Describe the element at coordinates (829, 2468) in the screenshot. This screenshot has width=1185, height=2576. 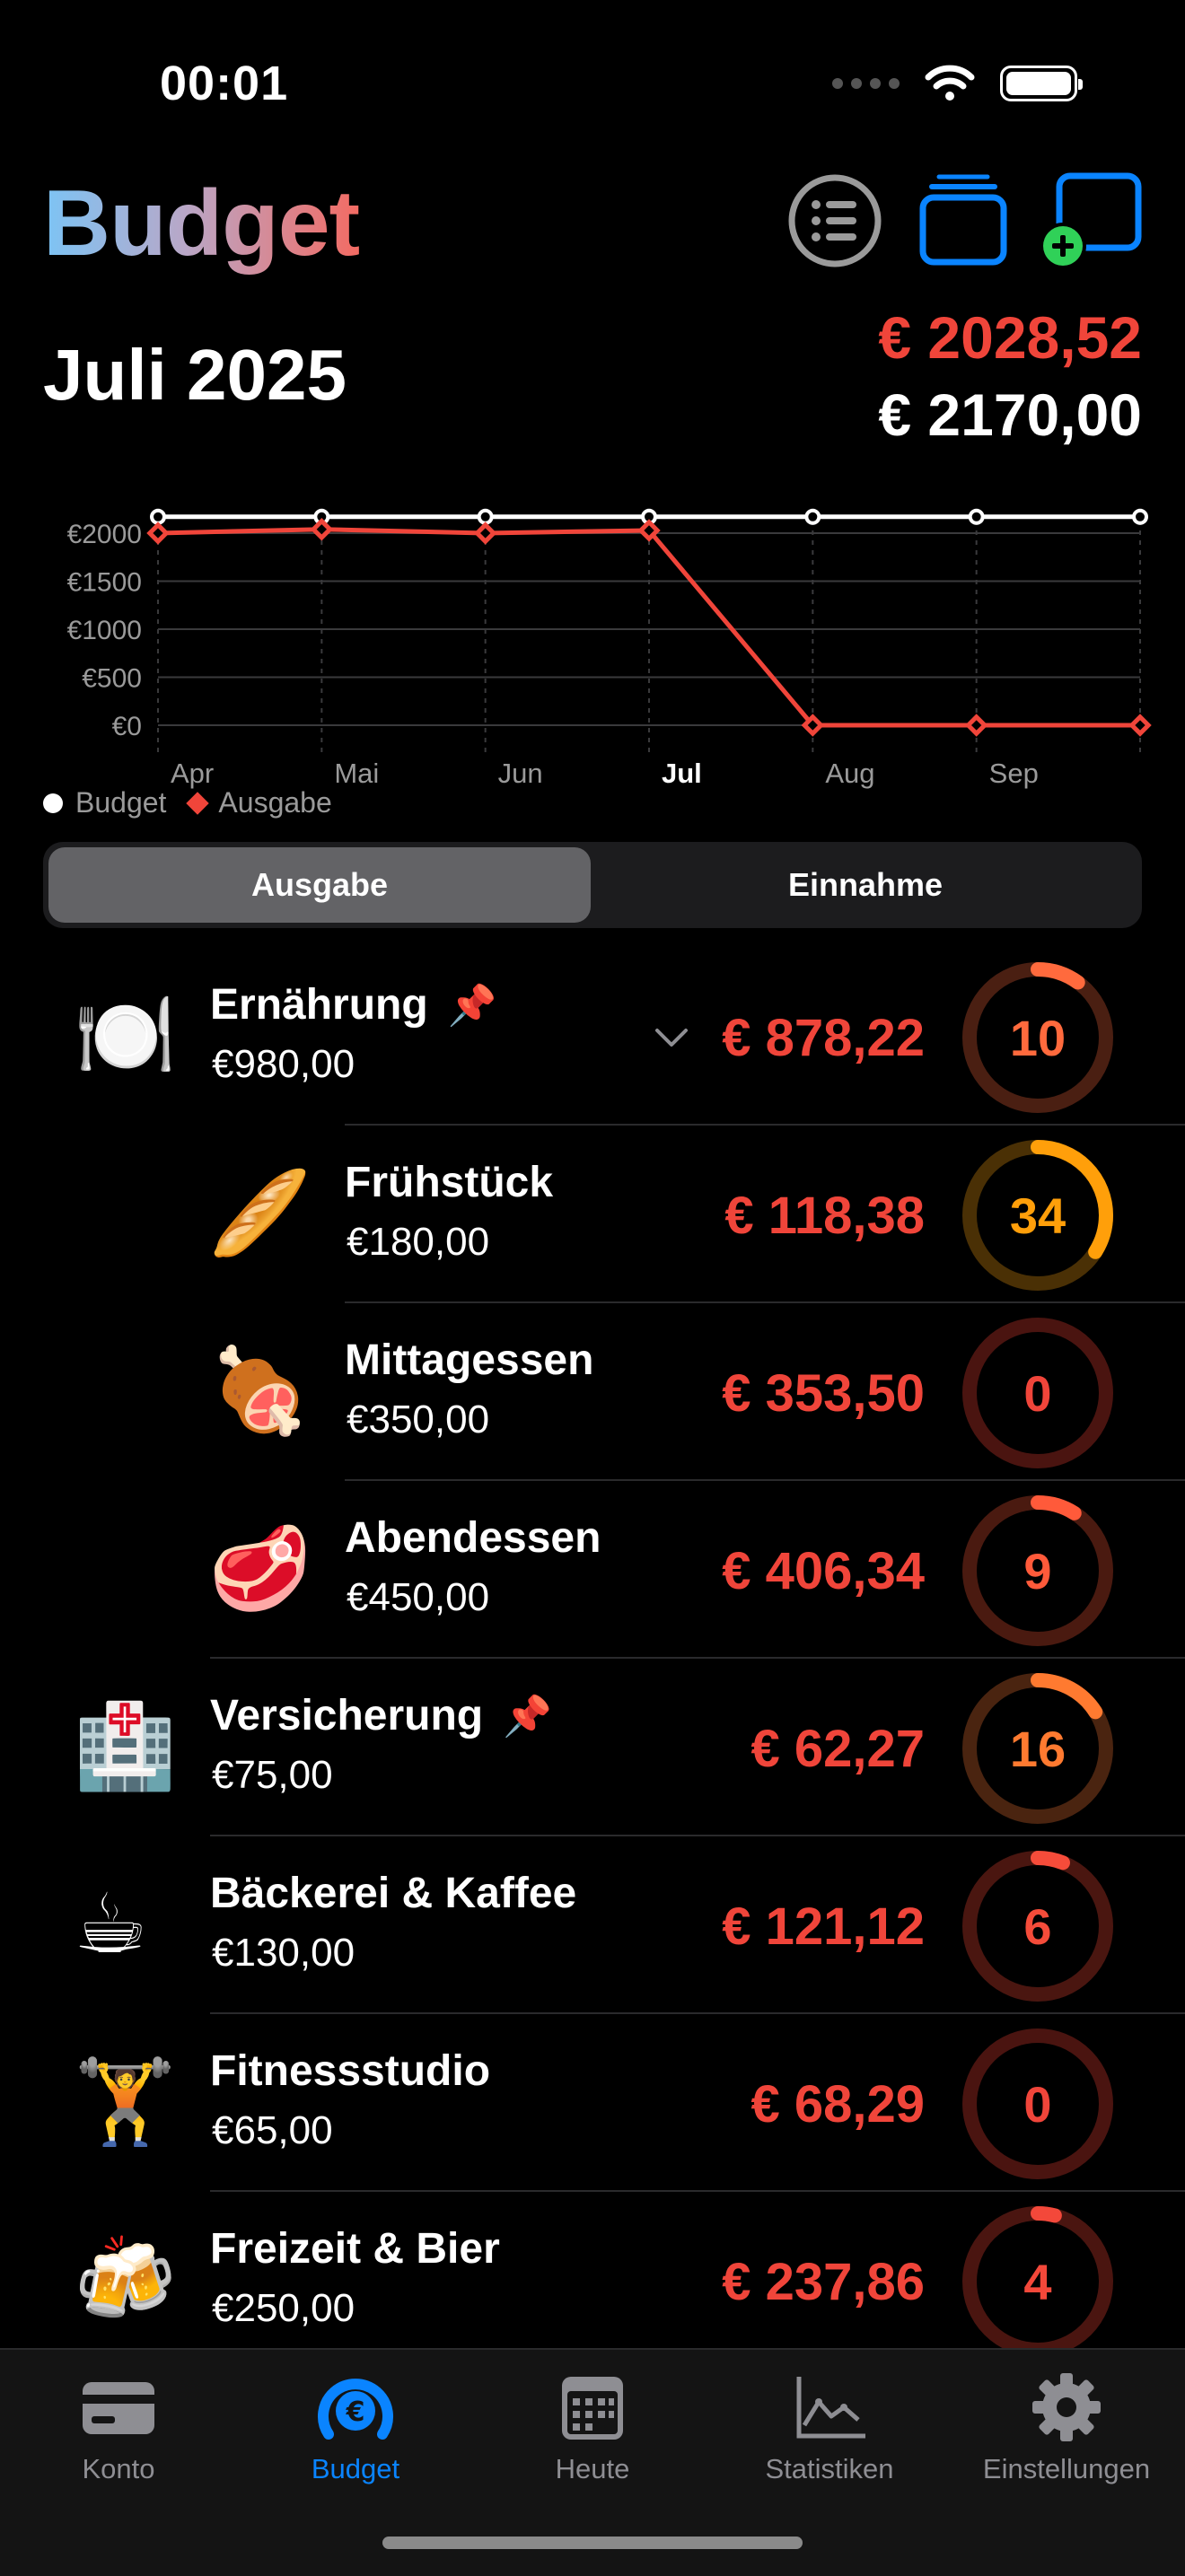
I see `tab-label: Statistiken` at that location.